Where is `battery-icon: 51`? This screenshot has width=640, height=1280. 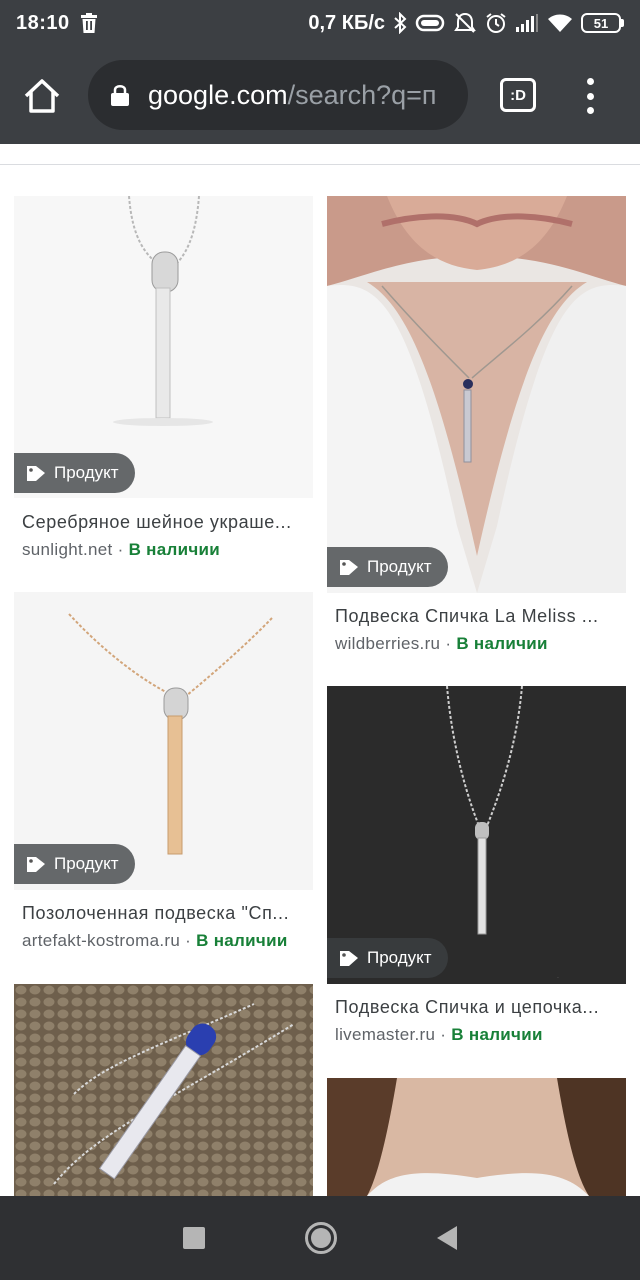
battery-icon: 51 is located at coordinates (602, 23).